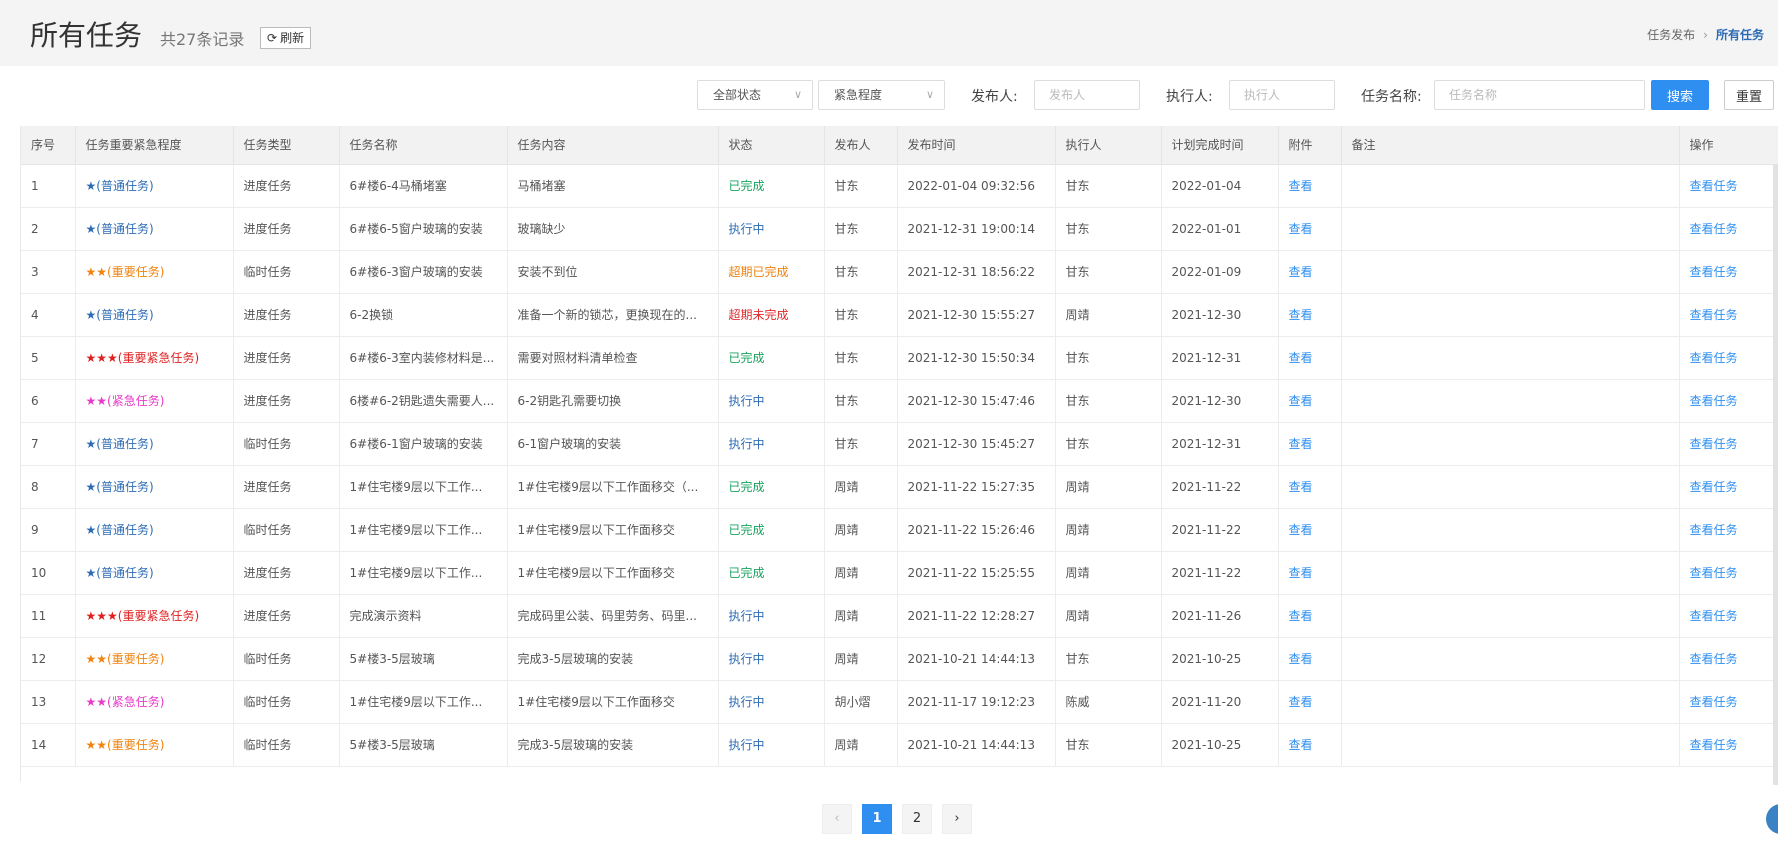  I want to click on page-1-button: 1, so click(877, 819).